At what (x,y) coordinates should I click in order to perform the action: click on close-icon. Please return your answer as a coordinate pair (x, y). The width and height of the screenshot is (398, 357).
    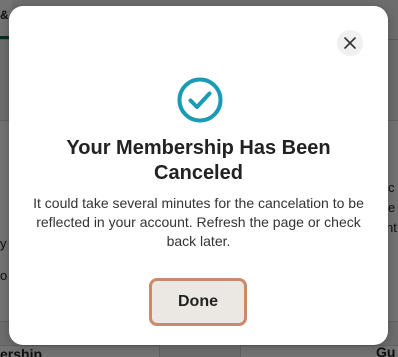
    Looking at the image, I should click on (350, 43).